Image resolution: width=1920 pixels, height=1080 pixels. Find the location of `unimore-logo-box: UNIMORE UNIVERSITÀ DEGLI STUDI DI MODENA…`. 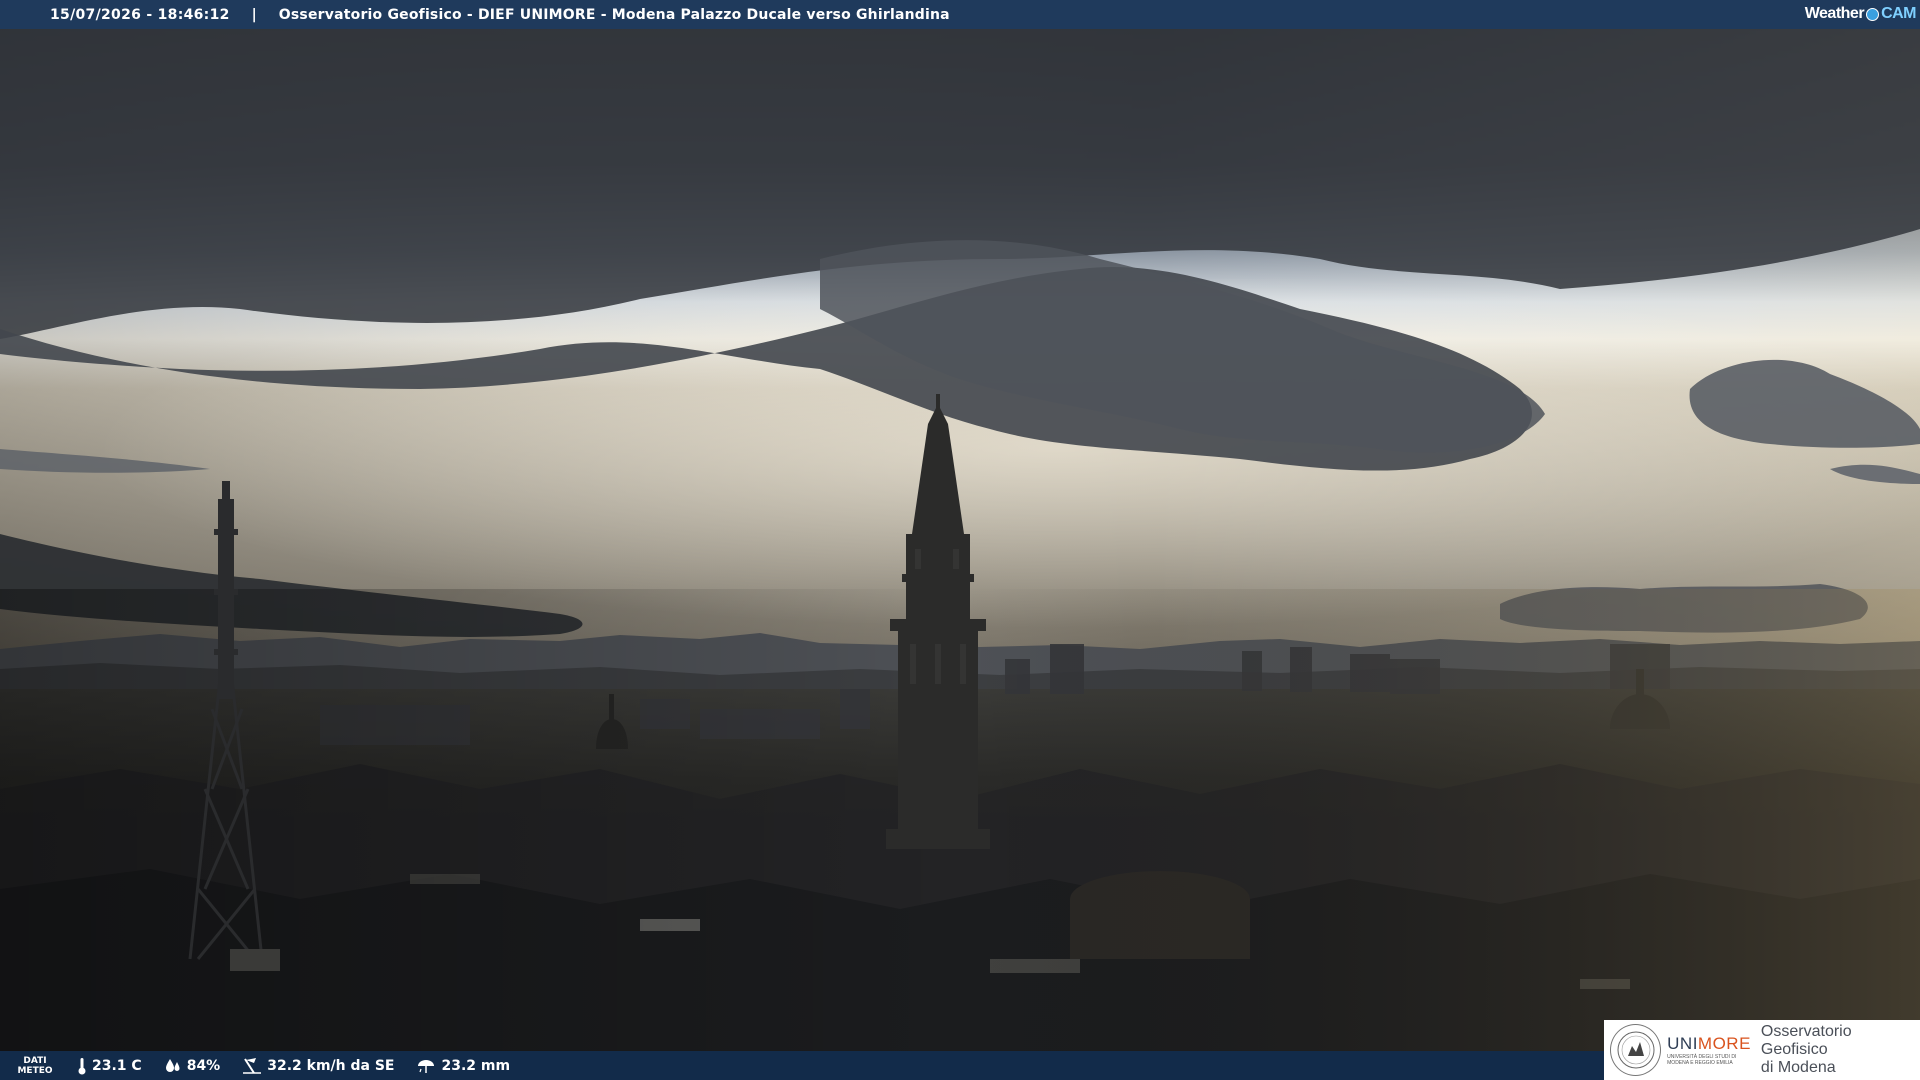

unimore-logo-box: UNIMORE UNIVERSITÀ DEGLI STUDI DI MODENA… is located at coordinates (1762, 1050).